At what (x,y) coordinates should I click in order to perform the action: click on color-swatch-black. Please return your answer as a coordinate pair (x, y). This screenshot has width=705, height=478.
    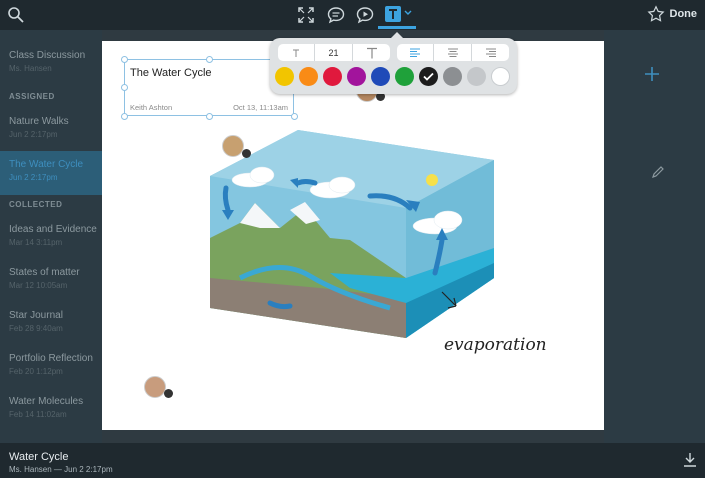
    Looking at the image, I should click on (428, 76).